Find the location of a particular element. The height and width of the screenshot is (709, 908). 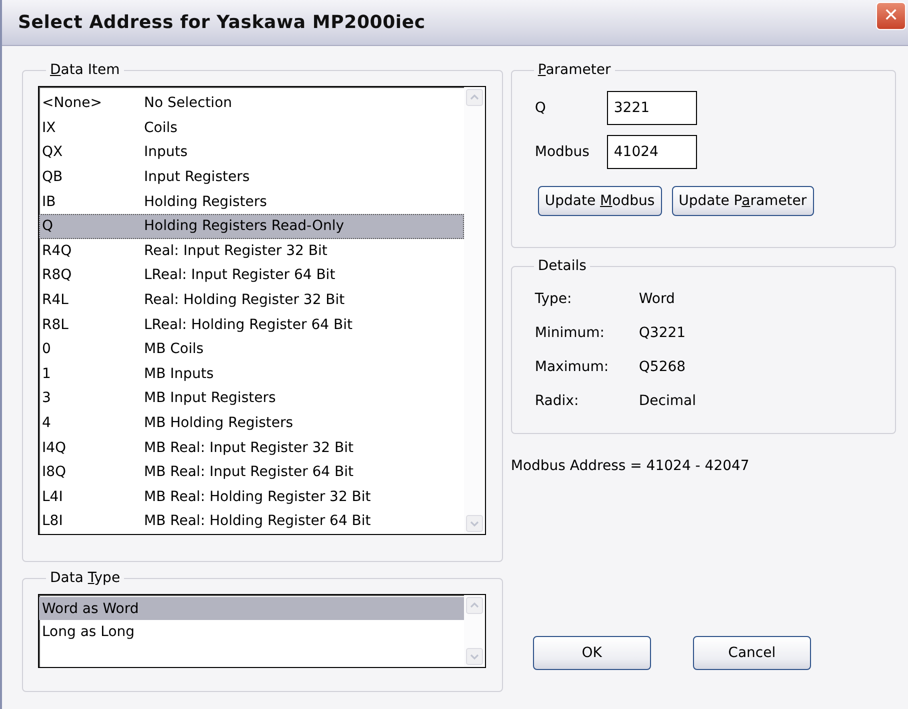

list-item: Word as Word is located at coordinates (251, 608).